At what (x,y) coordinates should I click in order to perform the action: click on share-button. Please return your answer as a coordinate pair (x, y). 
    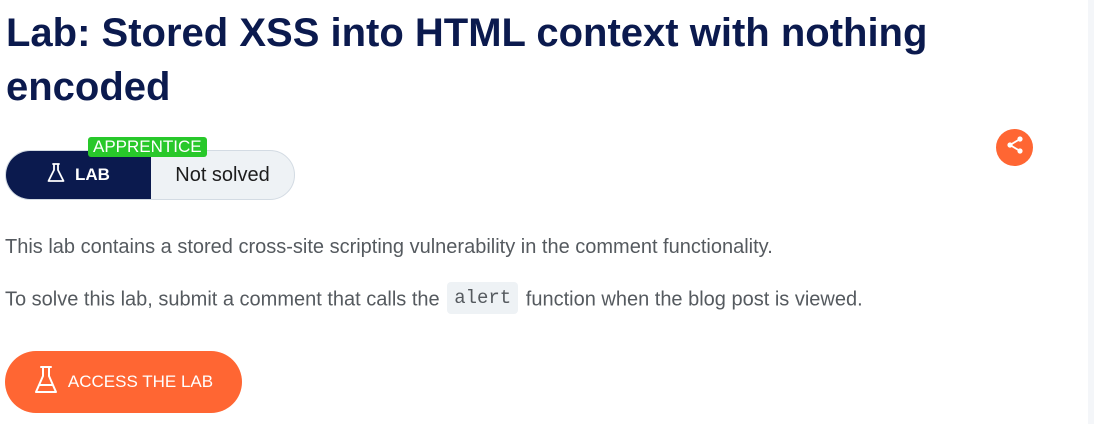
    Looking at the image, I should click on (1014, 147).